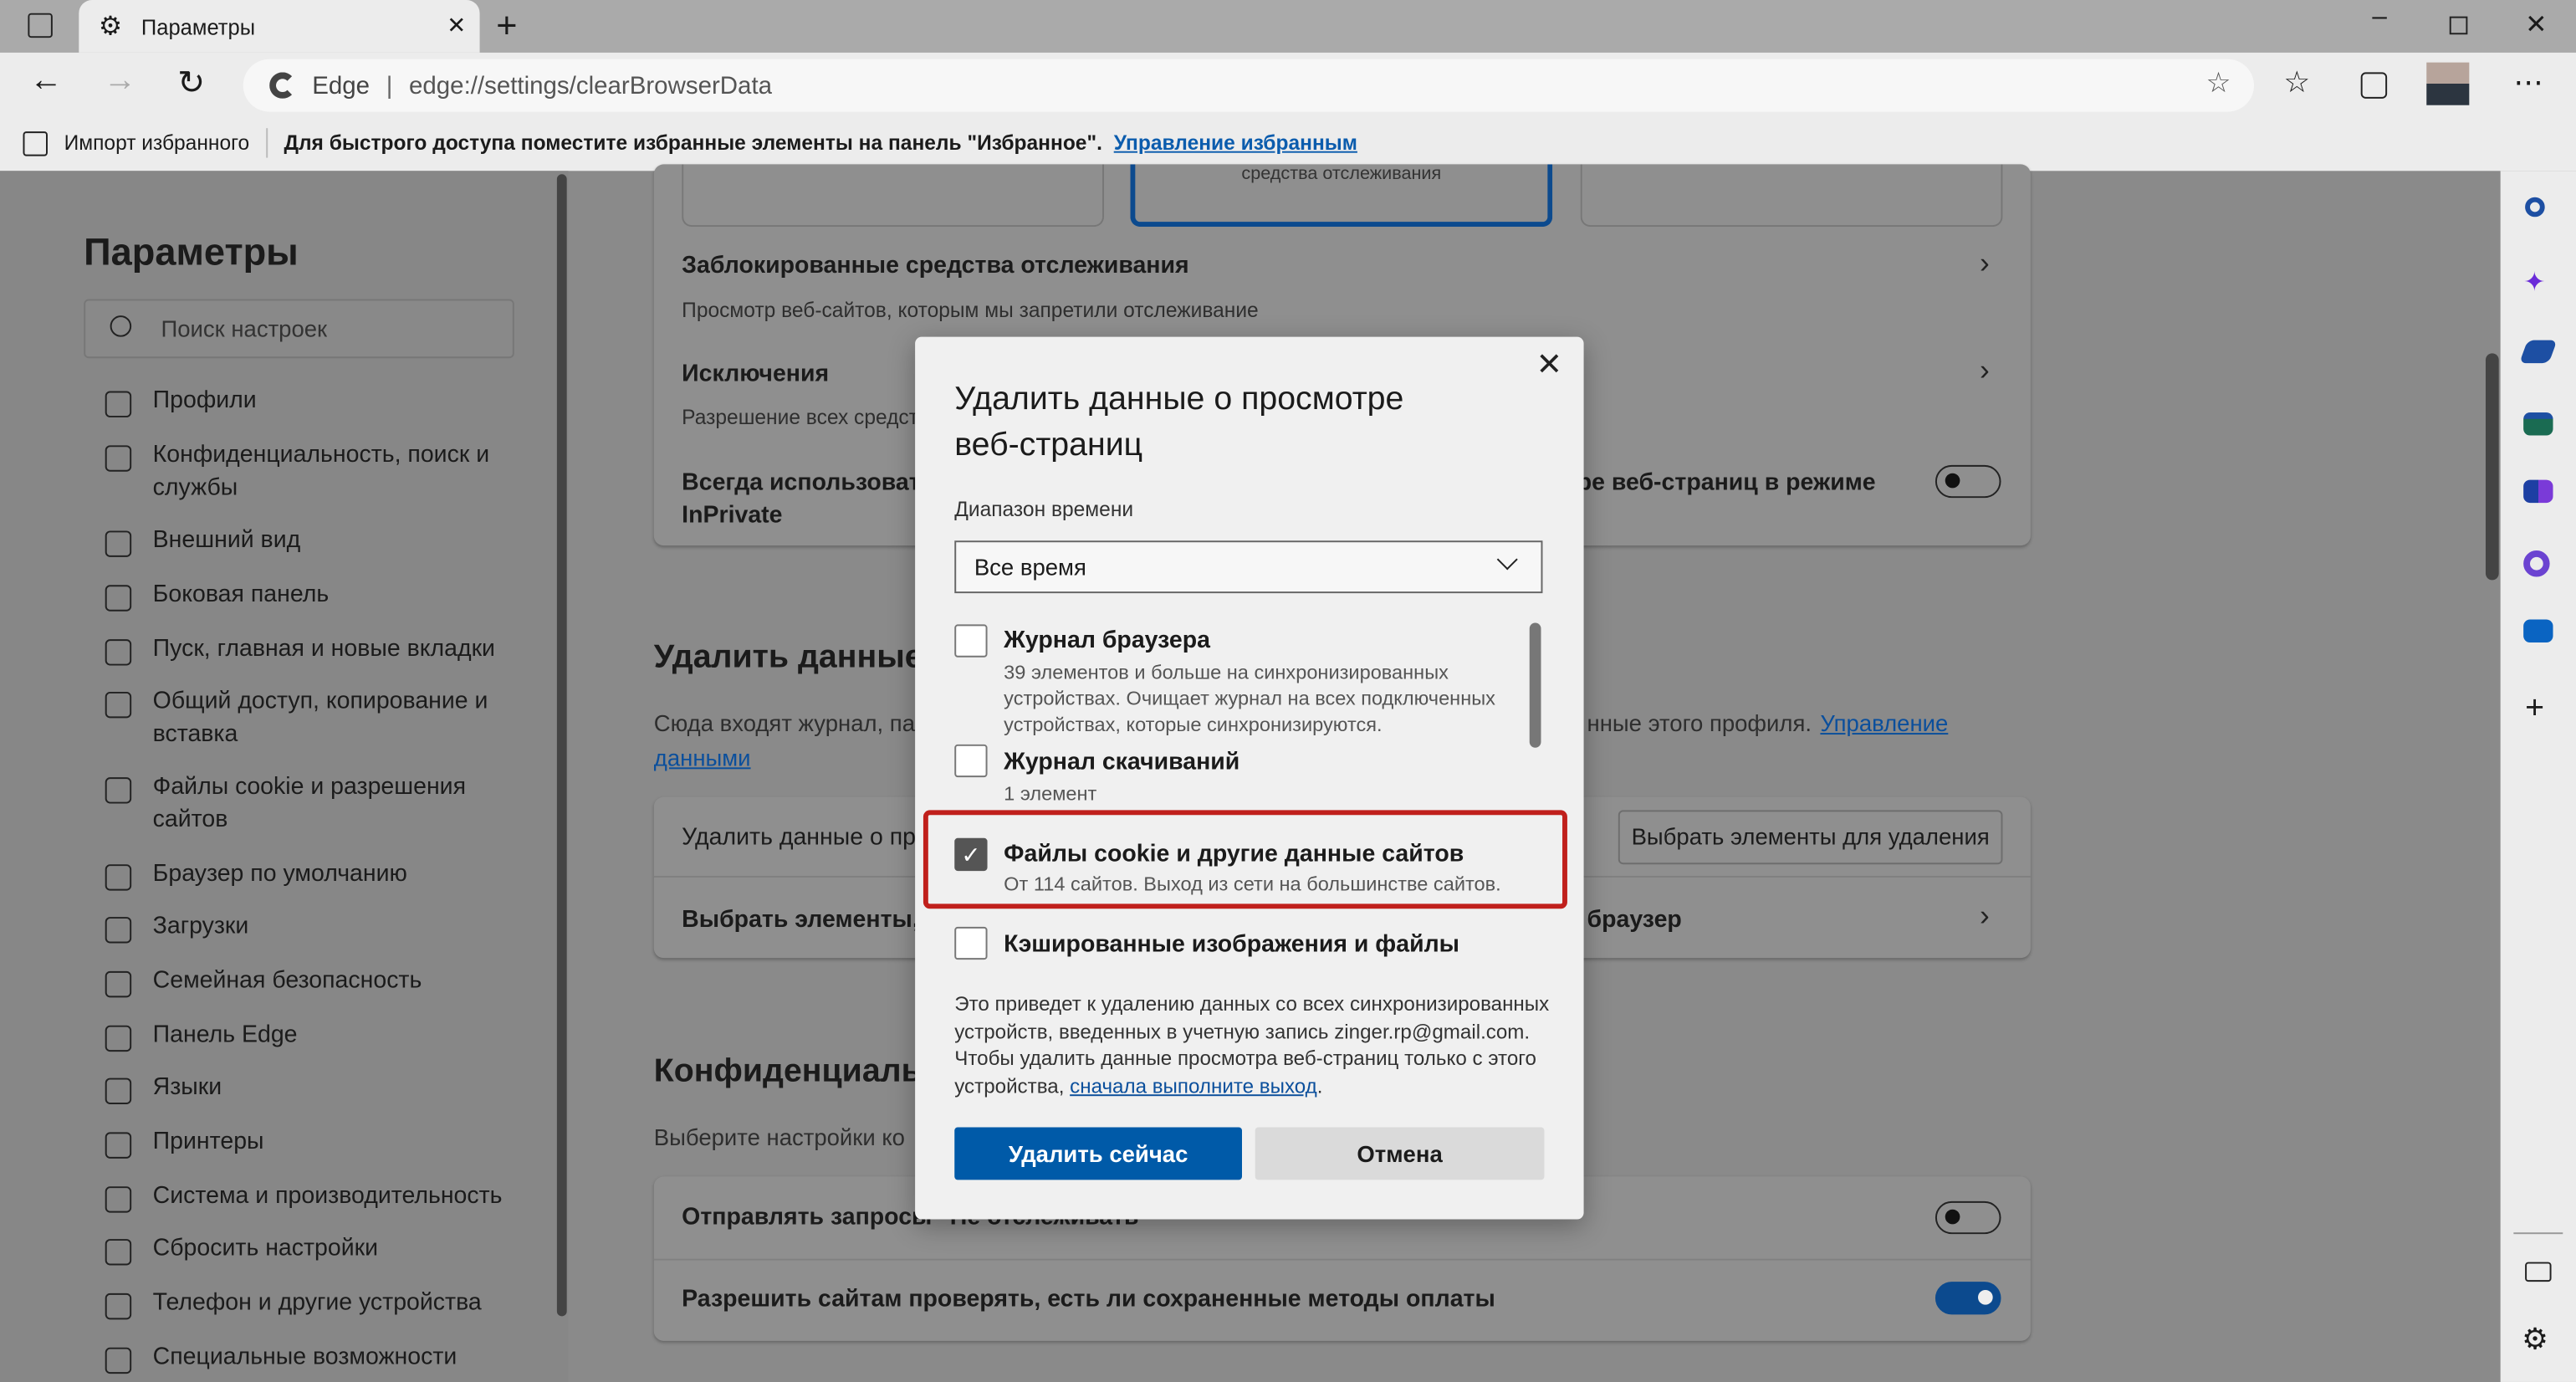 The height and width of the screenshot is (1382, 2576). What do you see at coordinates (350, 926) in the screenshot?
I see `sidebar-item: Загрузки` at bounding box center [350, 926].